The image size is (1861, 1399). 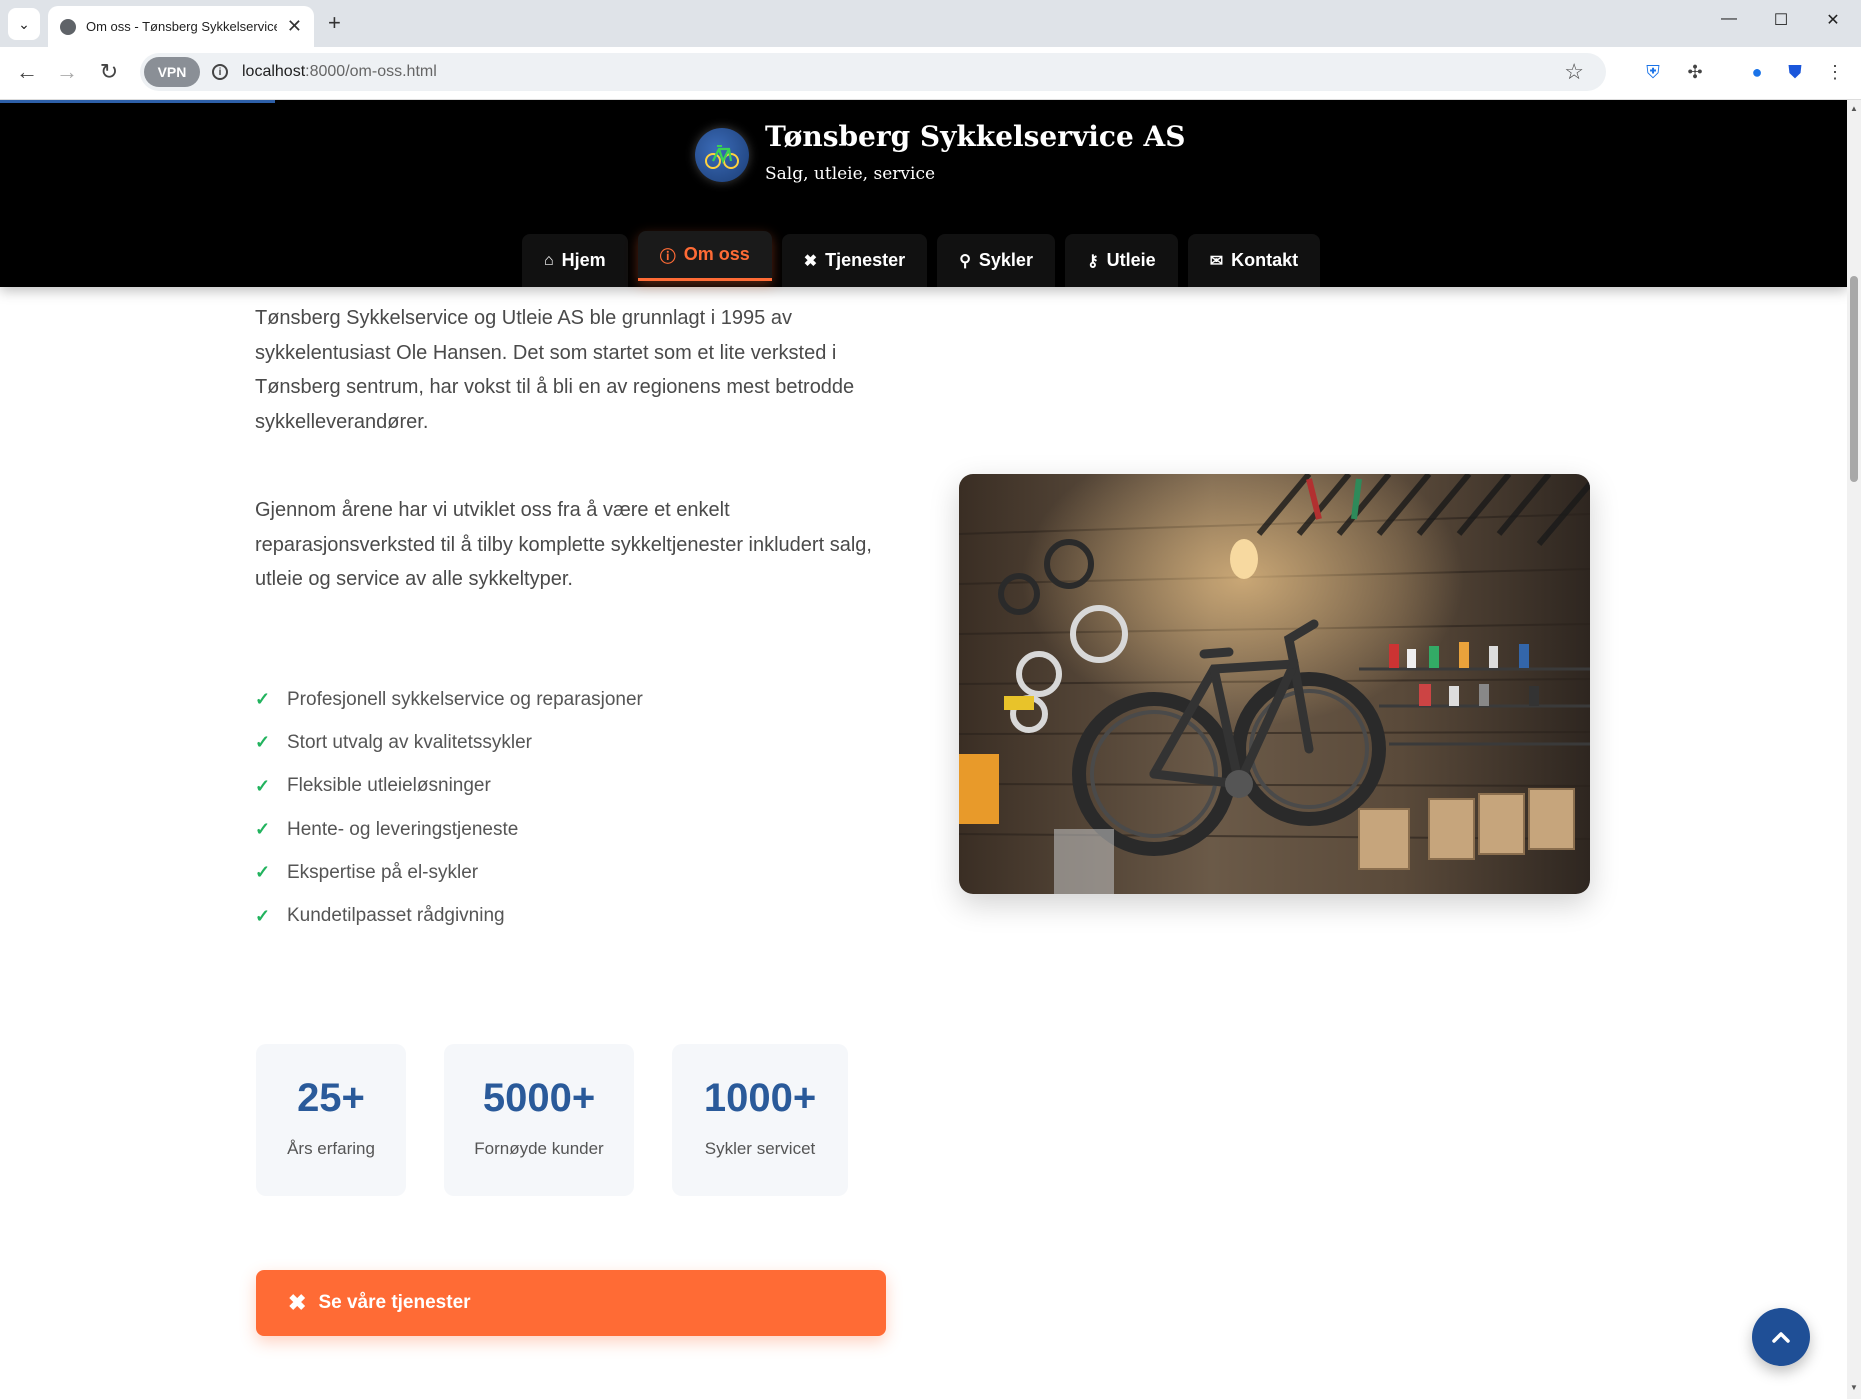 What do you see at coordinates (1854, 1387) in the screenshot?
I see `scroll-down-arrow-icon: ▼` at bounding box center [1854, 1387].